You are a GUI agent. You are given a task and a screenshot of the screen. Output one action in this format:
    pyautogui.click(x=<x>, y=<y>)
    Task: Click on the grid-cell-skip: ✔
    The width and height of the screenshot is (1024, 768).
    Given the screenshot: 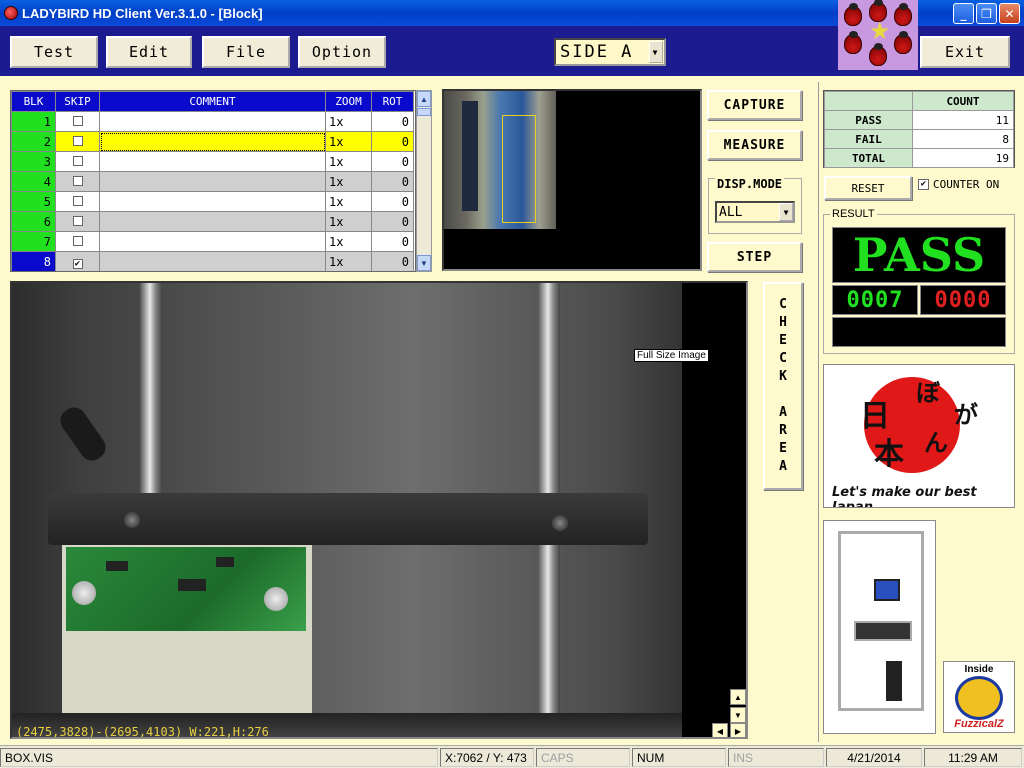 What is the action you would take?
    pyautogui.click(x=77, y=261)
    